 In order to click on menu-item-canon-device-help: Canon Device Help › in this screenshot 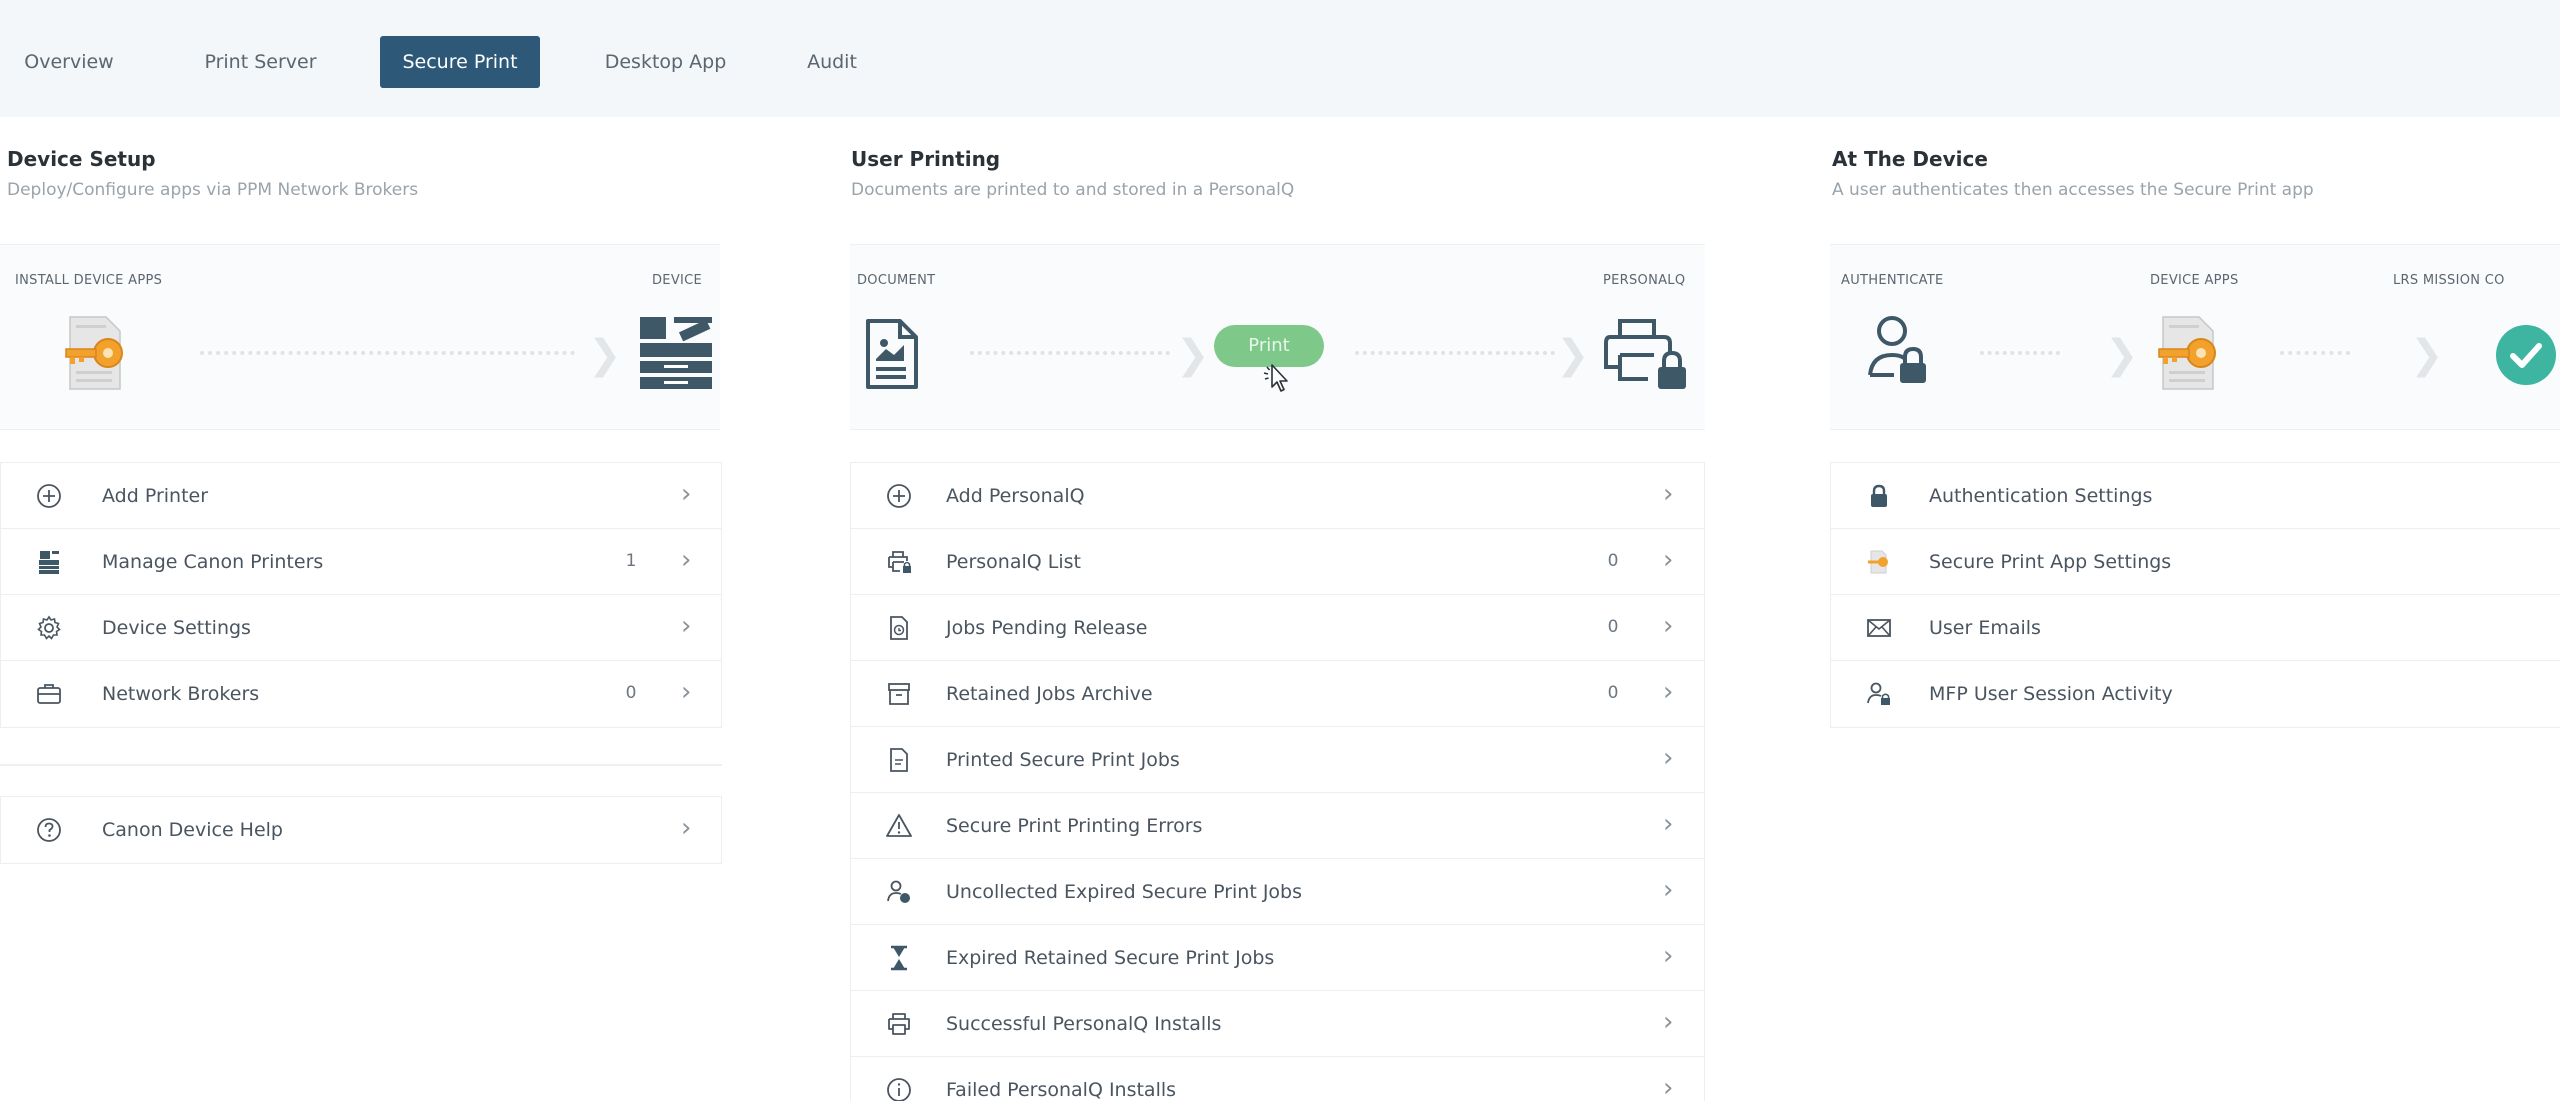, I will do `click(361, 830)`.